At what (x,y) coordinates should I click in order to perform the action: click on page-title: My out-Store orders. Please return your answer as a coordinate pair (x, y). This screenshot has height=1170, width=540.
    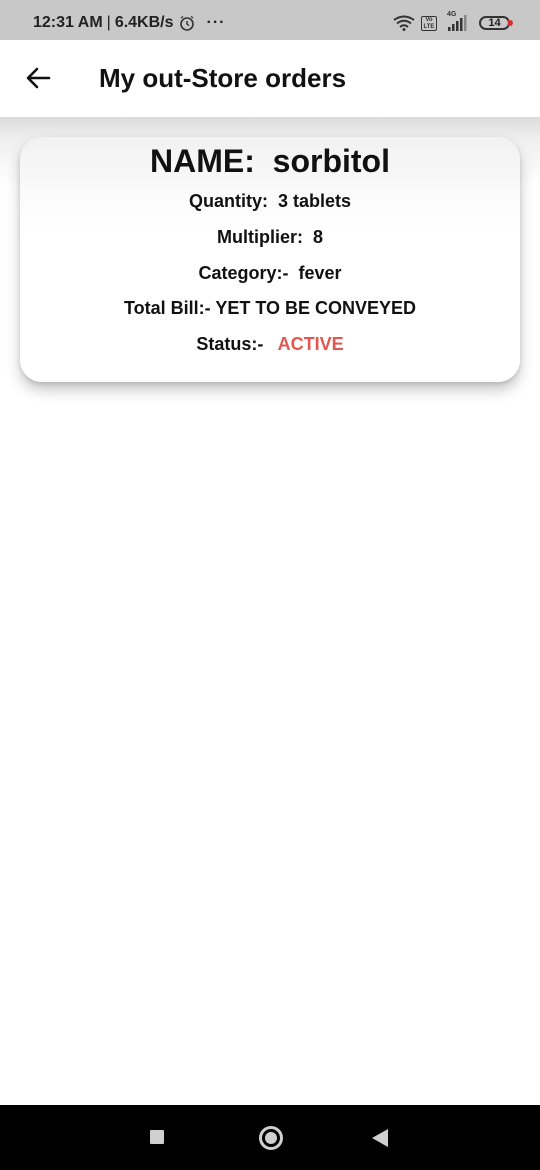
    Looking at the image, I should click on (223, 78).